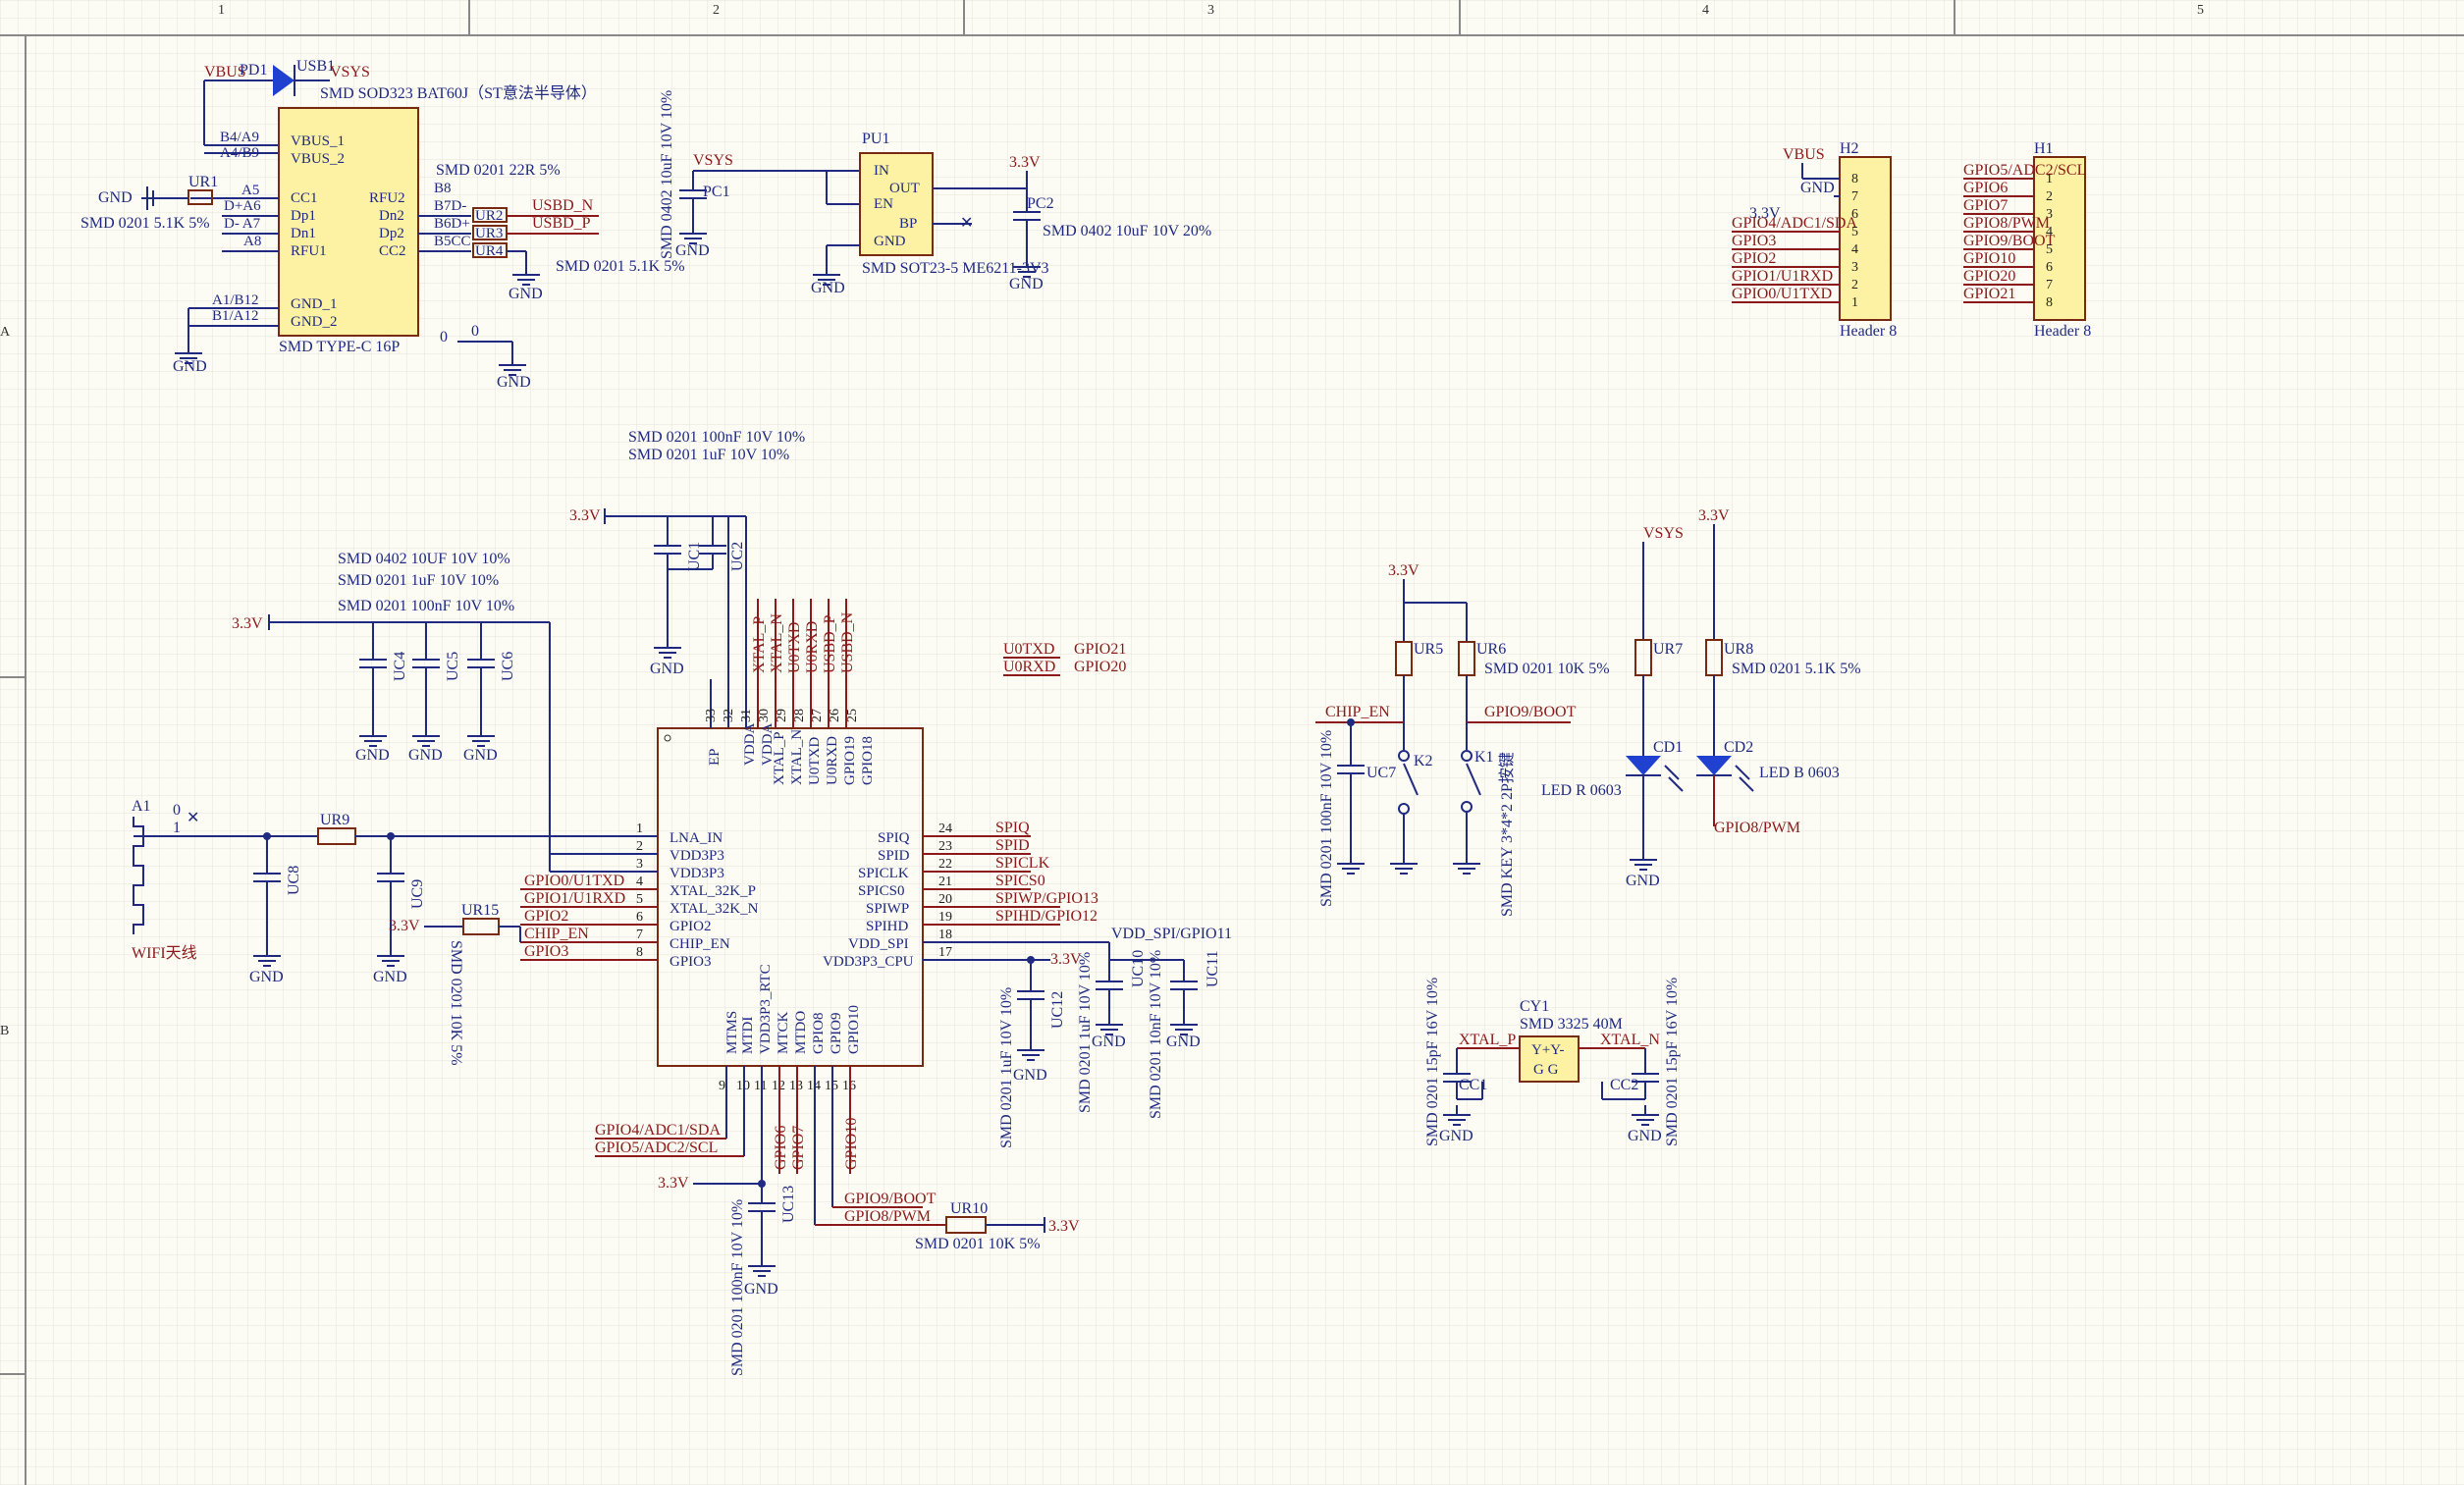  I want to click on svg-text: VDD_SPI, so click(878, 944).